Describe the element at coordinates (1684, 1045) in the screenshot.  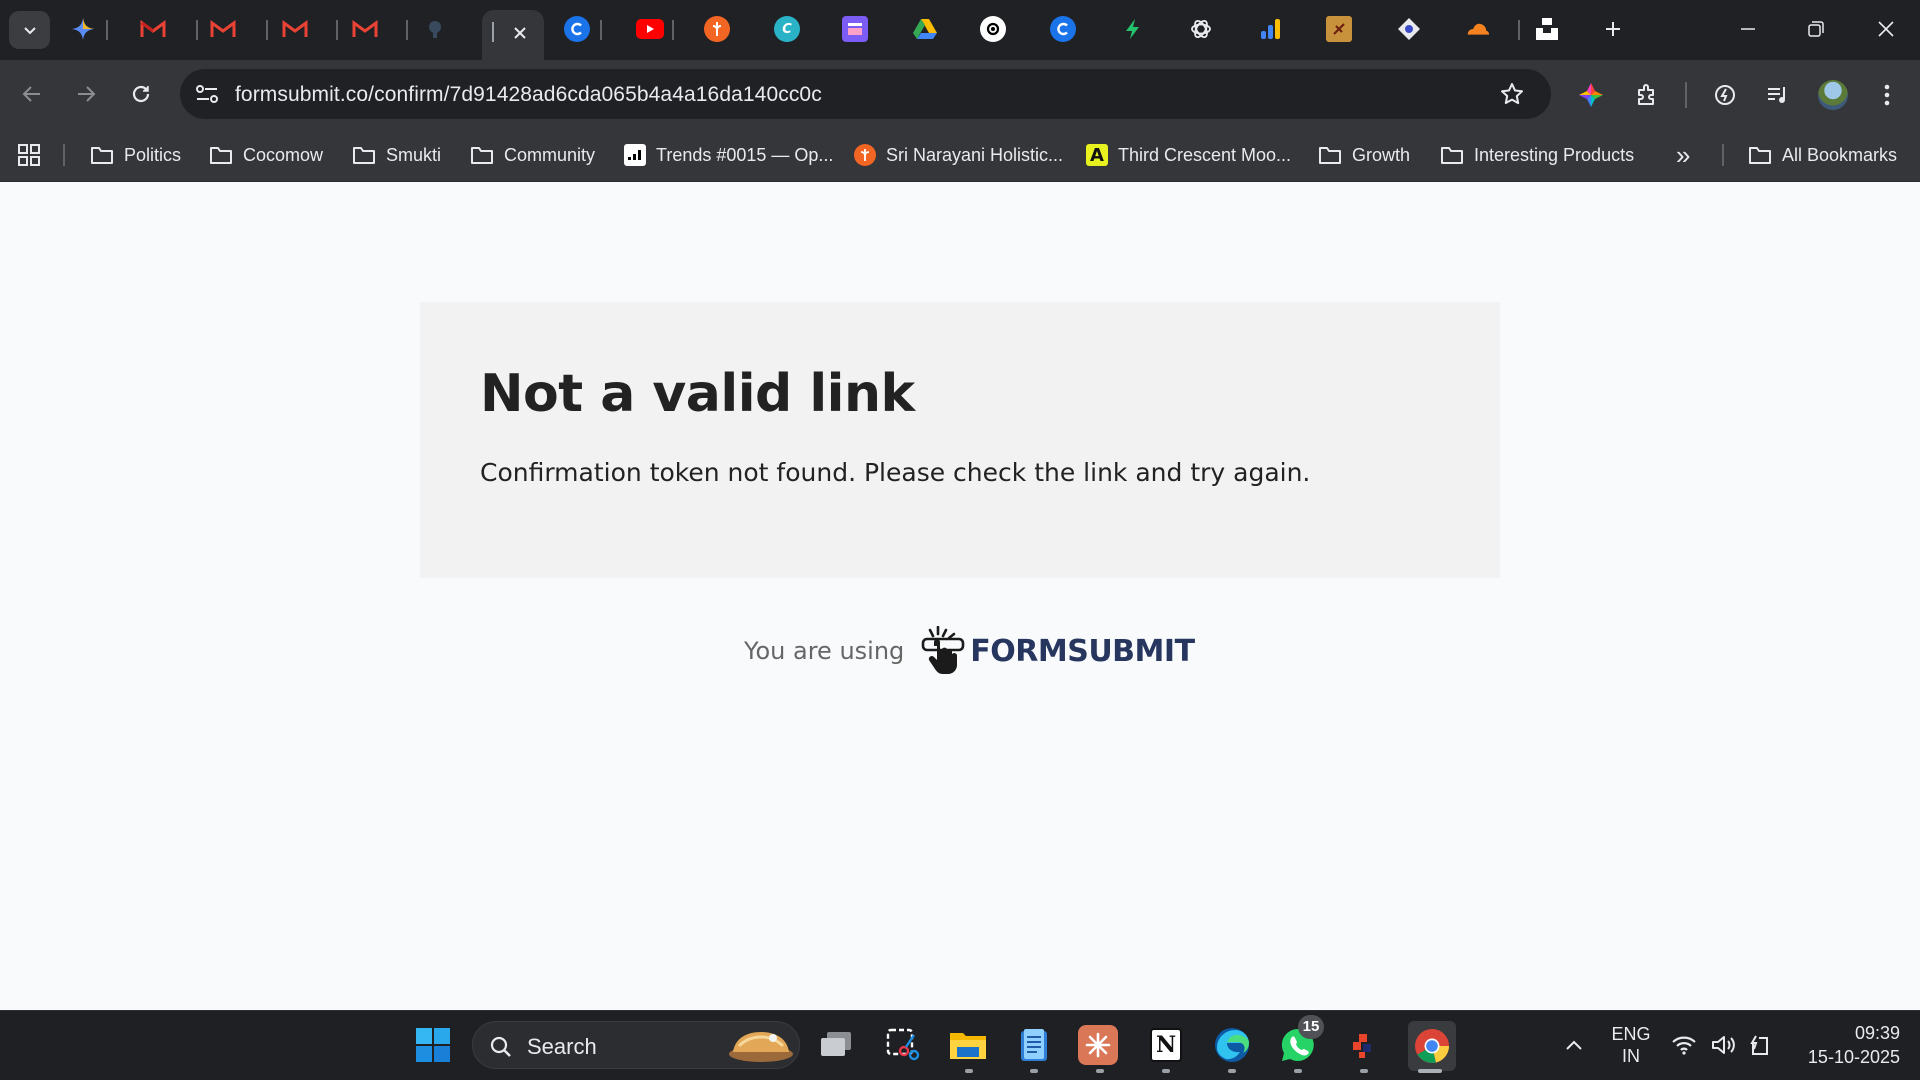
I see `wifi-icon` at that location.